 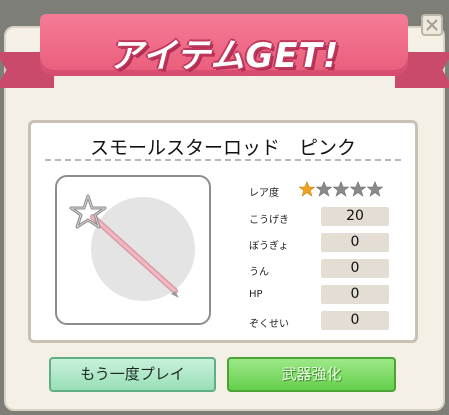 What do you see at coordinates (224, 56) in the screenshot?
I see `banner-title: アイテムGET!` at bounding box center [224, 56].